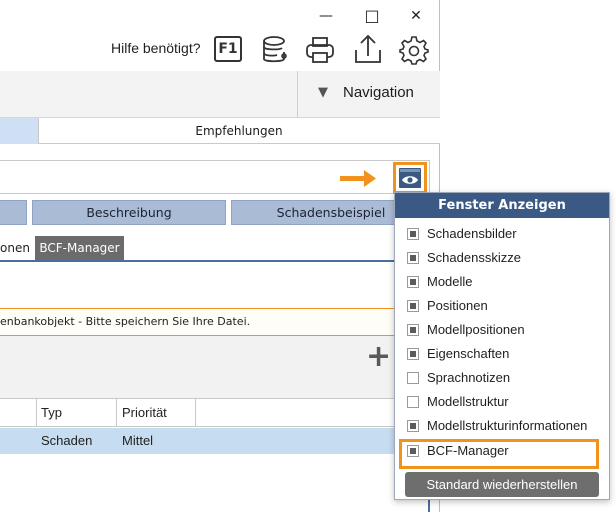 The width and height of the screenshot is (616, 512). I want to click on nav-divider, so click(297, 94).